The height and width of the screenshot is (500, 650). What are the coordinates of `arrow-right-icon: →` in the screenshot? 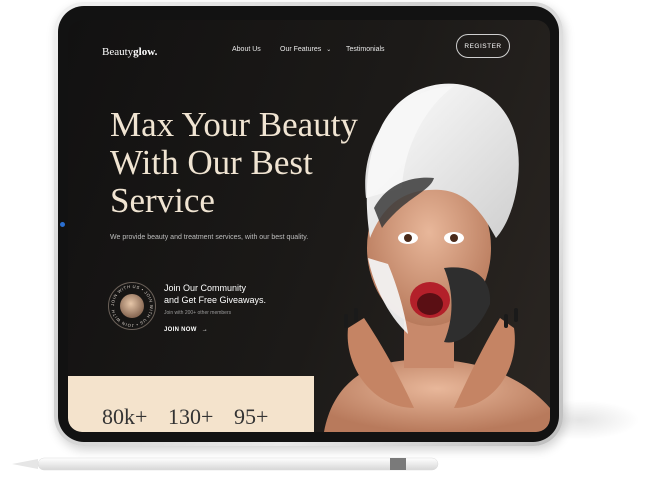 It's located at (205, 330).